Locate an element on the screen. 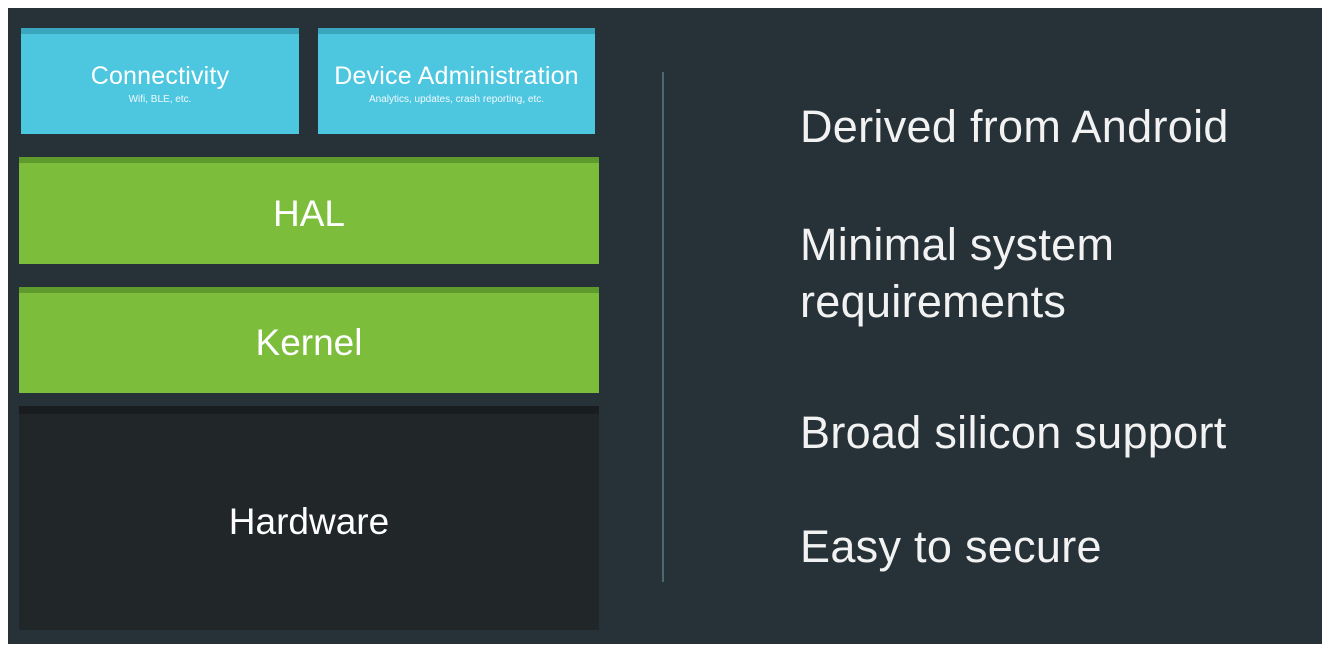 The height and width of the screenshot is (650, 1328). hal-block: HAL is located at coordinates (309, 210).